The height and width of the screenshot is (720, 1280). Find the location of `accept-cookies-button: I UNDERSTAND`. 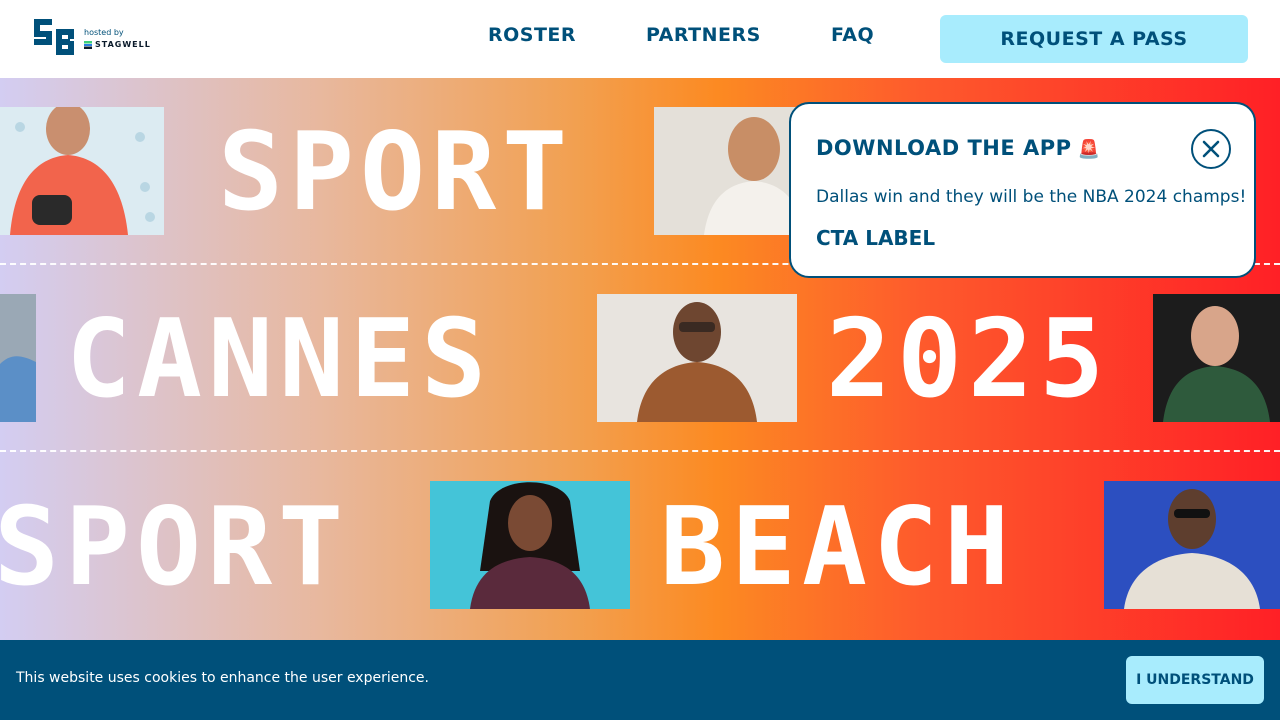

accept-cookies-button: I UNDERSTAND is located at coordinates (1195, 680).